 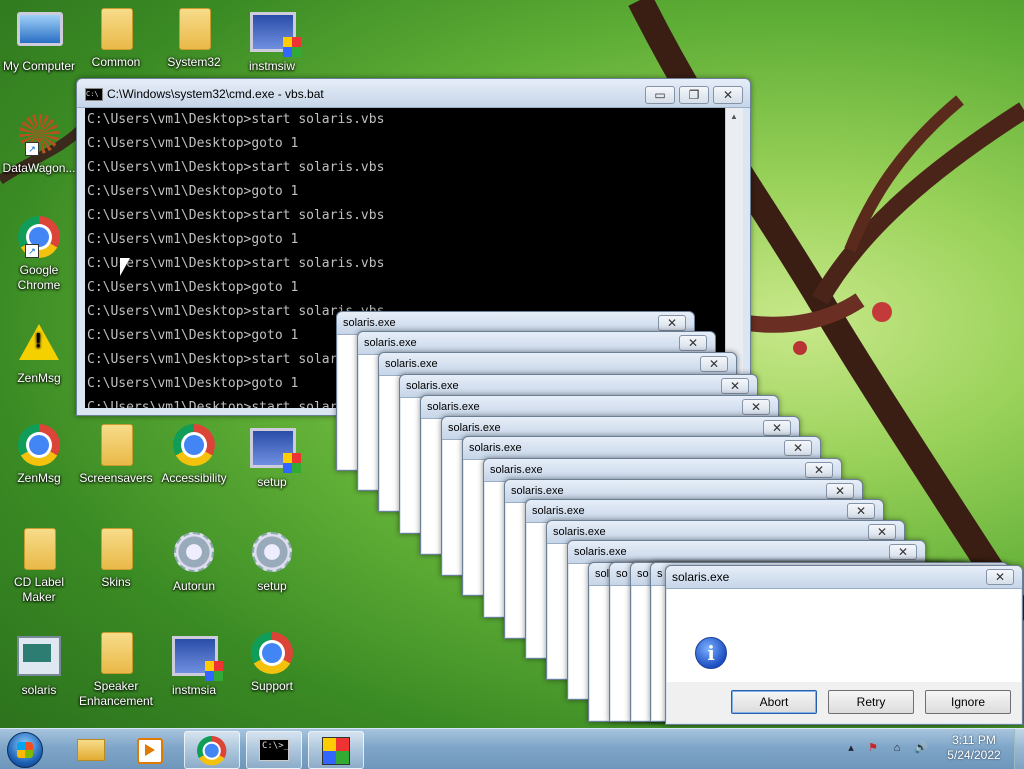 I want to click on taskbar-solaris-button, so click(x=336, y=750).